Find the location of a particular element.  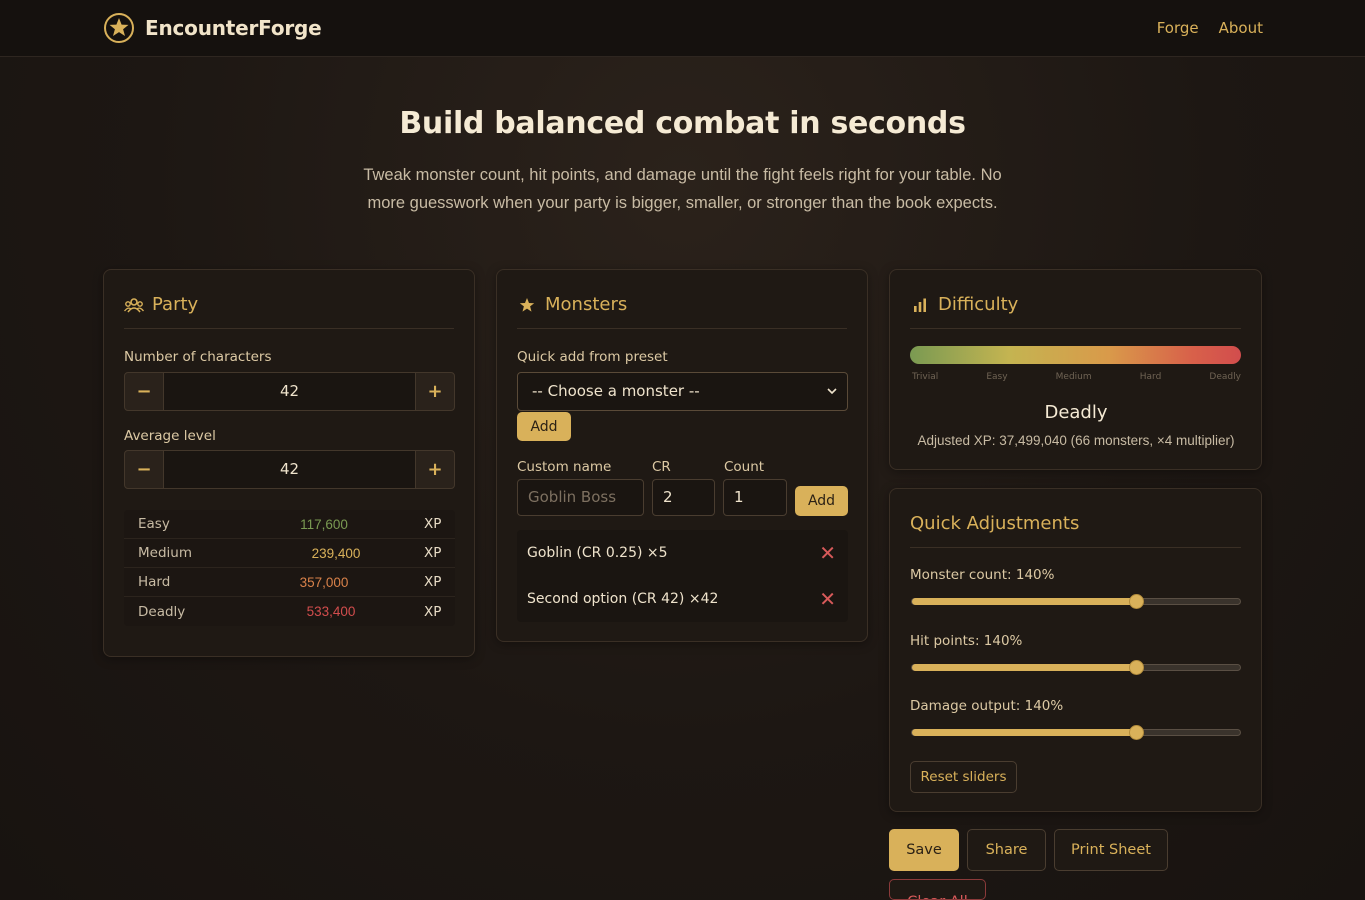

party-title-text: Party is located at coordinates (175, 304).